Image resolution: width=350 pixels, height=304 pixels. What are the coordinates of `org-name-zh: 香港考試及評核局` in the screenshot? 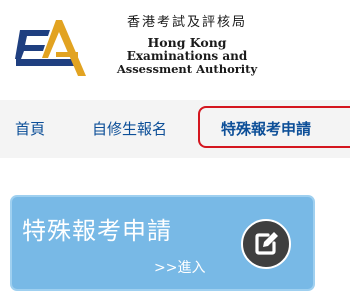 It's located at (186, 22).